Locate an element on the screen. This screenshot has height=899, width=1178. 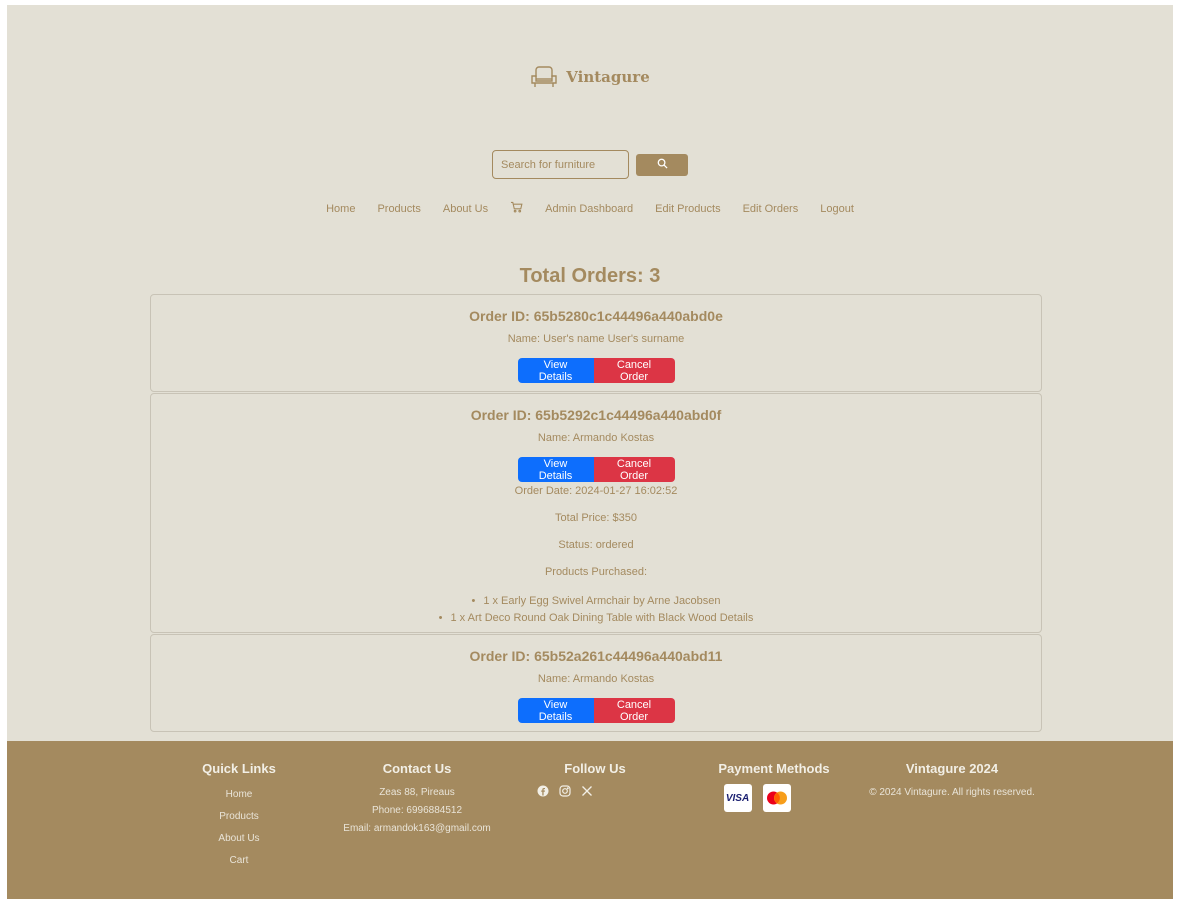
footer-link-products: Products is located at coordinates (239, 817).